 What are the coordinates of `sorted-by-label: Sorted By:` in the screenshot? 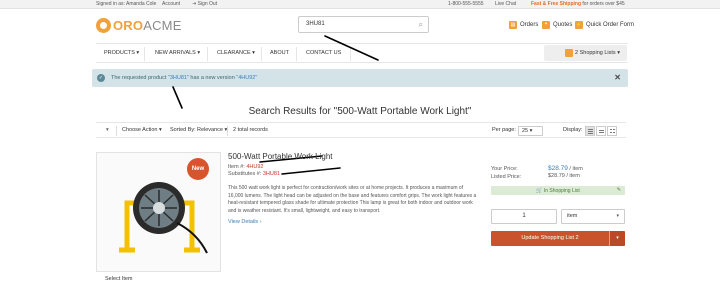 It's located at (183, 130).